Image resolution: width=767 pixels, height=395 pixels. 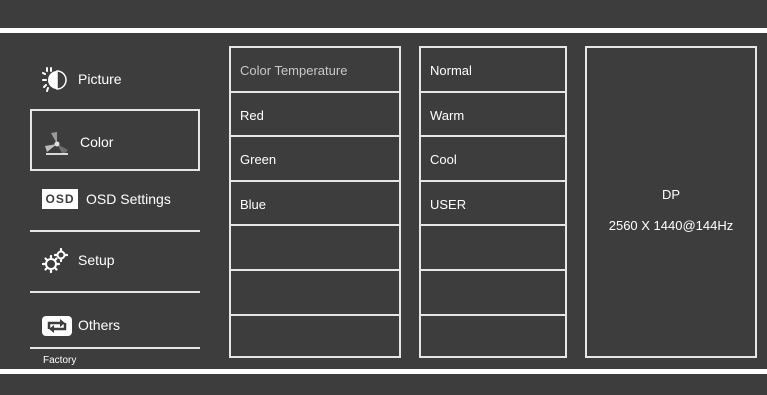 What do you see at coordinates (671, 225) in the screenshot?
I see `input-resolution: 2560 X 1440@144Hz` at bounding box center [671, 225].